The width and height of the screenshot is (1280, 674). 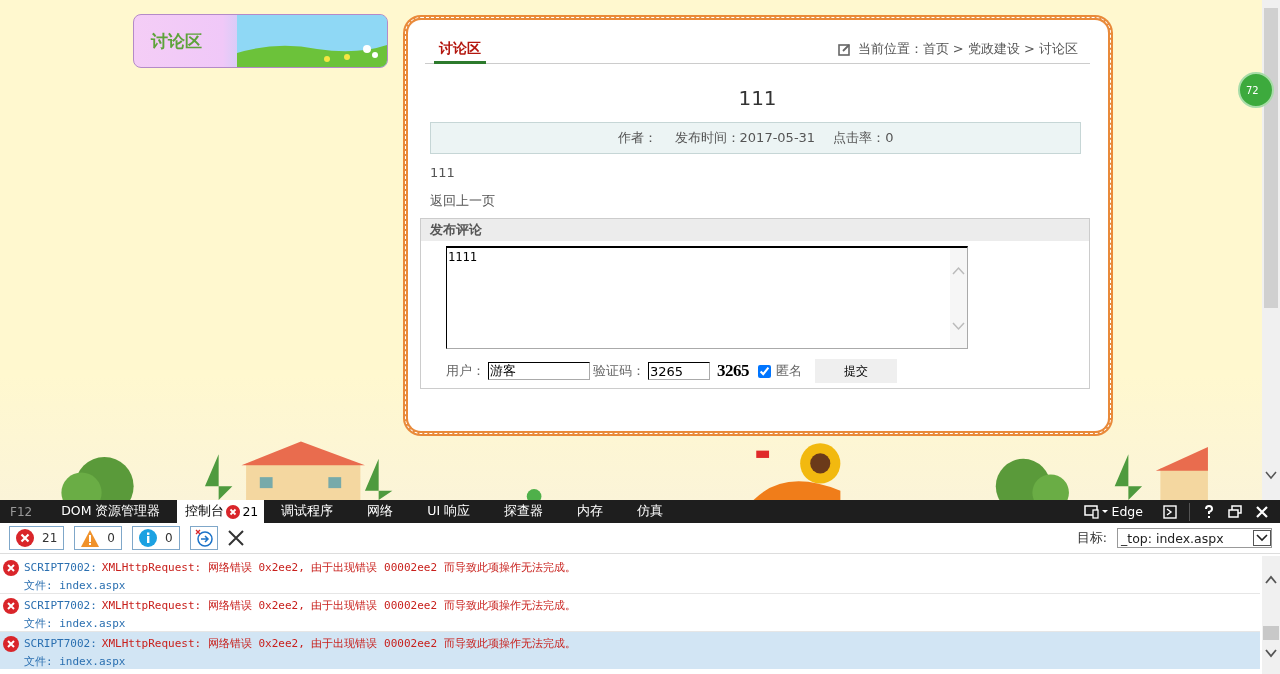 I want to click on anonymous-checkbox, so click(x=764, y=371).